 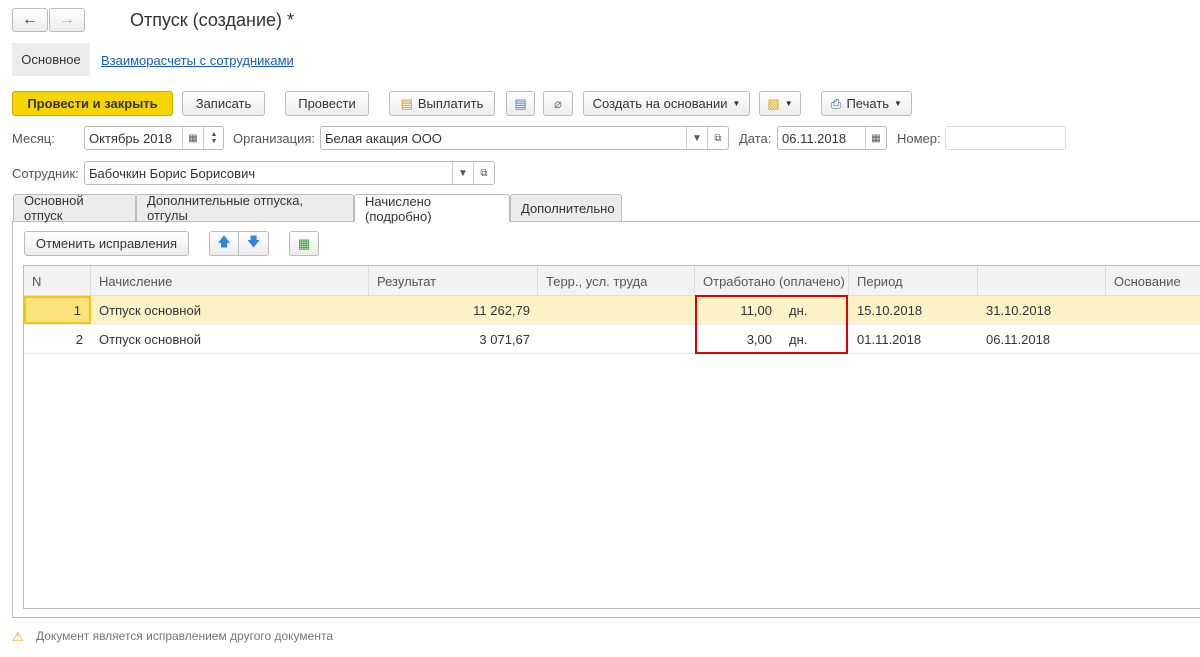 I want to click on col-n: N, so click(x=57, y=281).